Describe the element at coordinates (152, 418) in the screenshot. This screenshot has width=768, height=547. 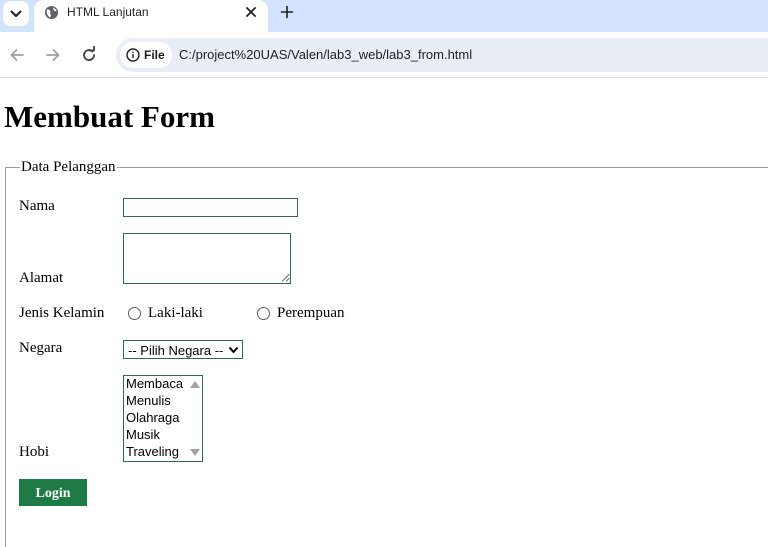
I see `list-item: Olahraga` at that location.